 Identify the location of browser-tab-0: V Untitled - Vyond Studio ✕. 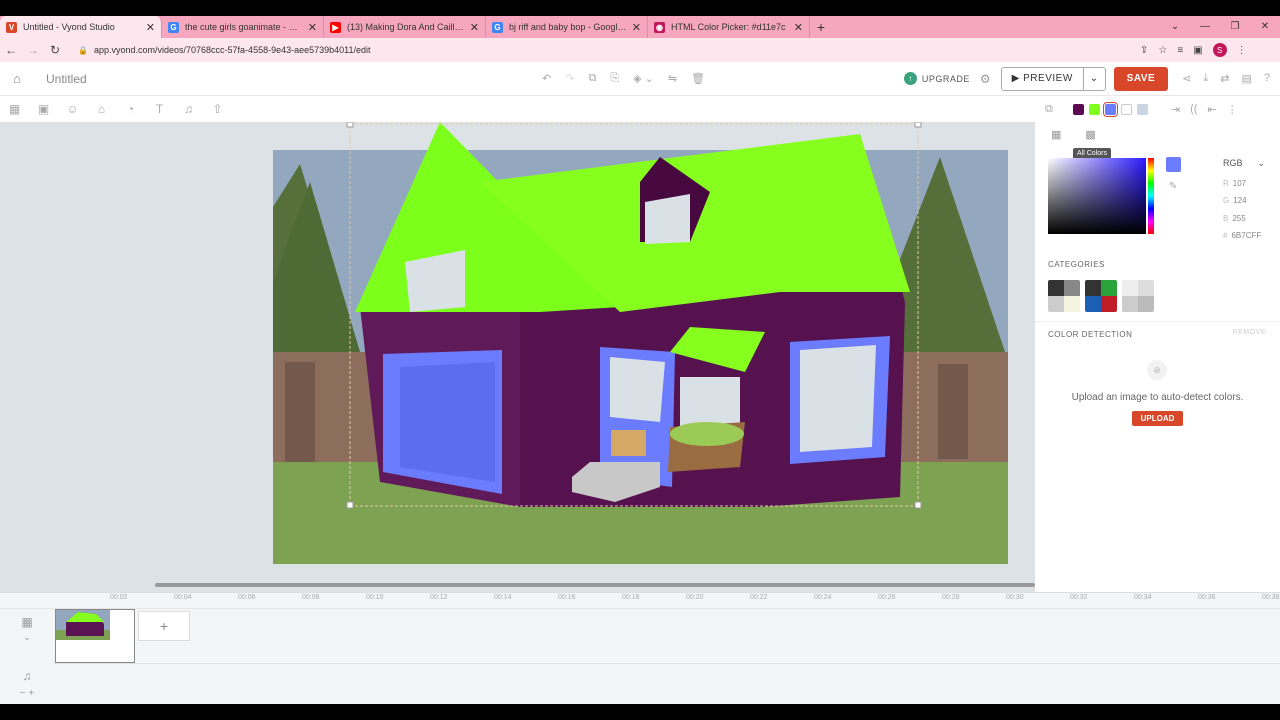
(81, 27).